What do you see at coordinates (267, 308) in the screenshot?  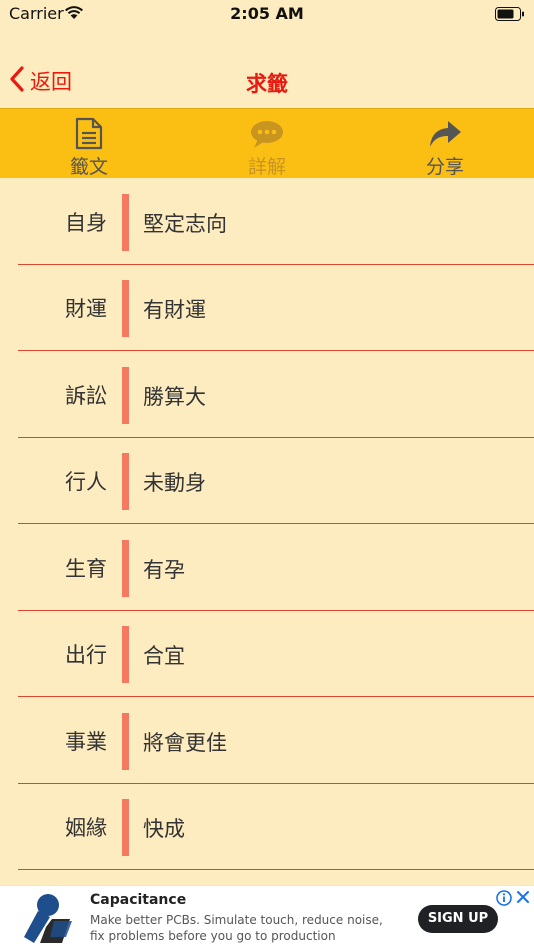 I see `list-item: 財運 有財運` at bounding box center [267, 308].